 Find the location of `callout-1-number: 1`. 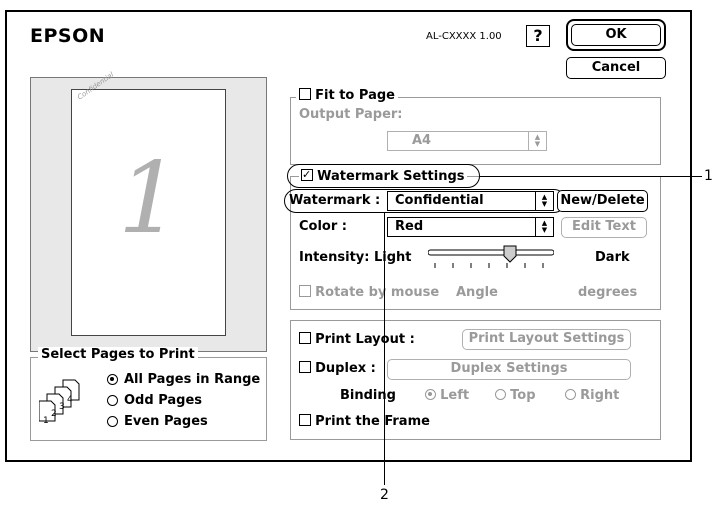

callout-1-number: 1 is located at coordinates (708, 176).